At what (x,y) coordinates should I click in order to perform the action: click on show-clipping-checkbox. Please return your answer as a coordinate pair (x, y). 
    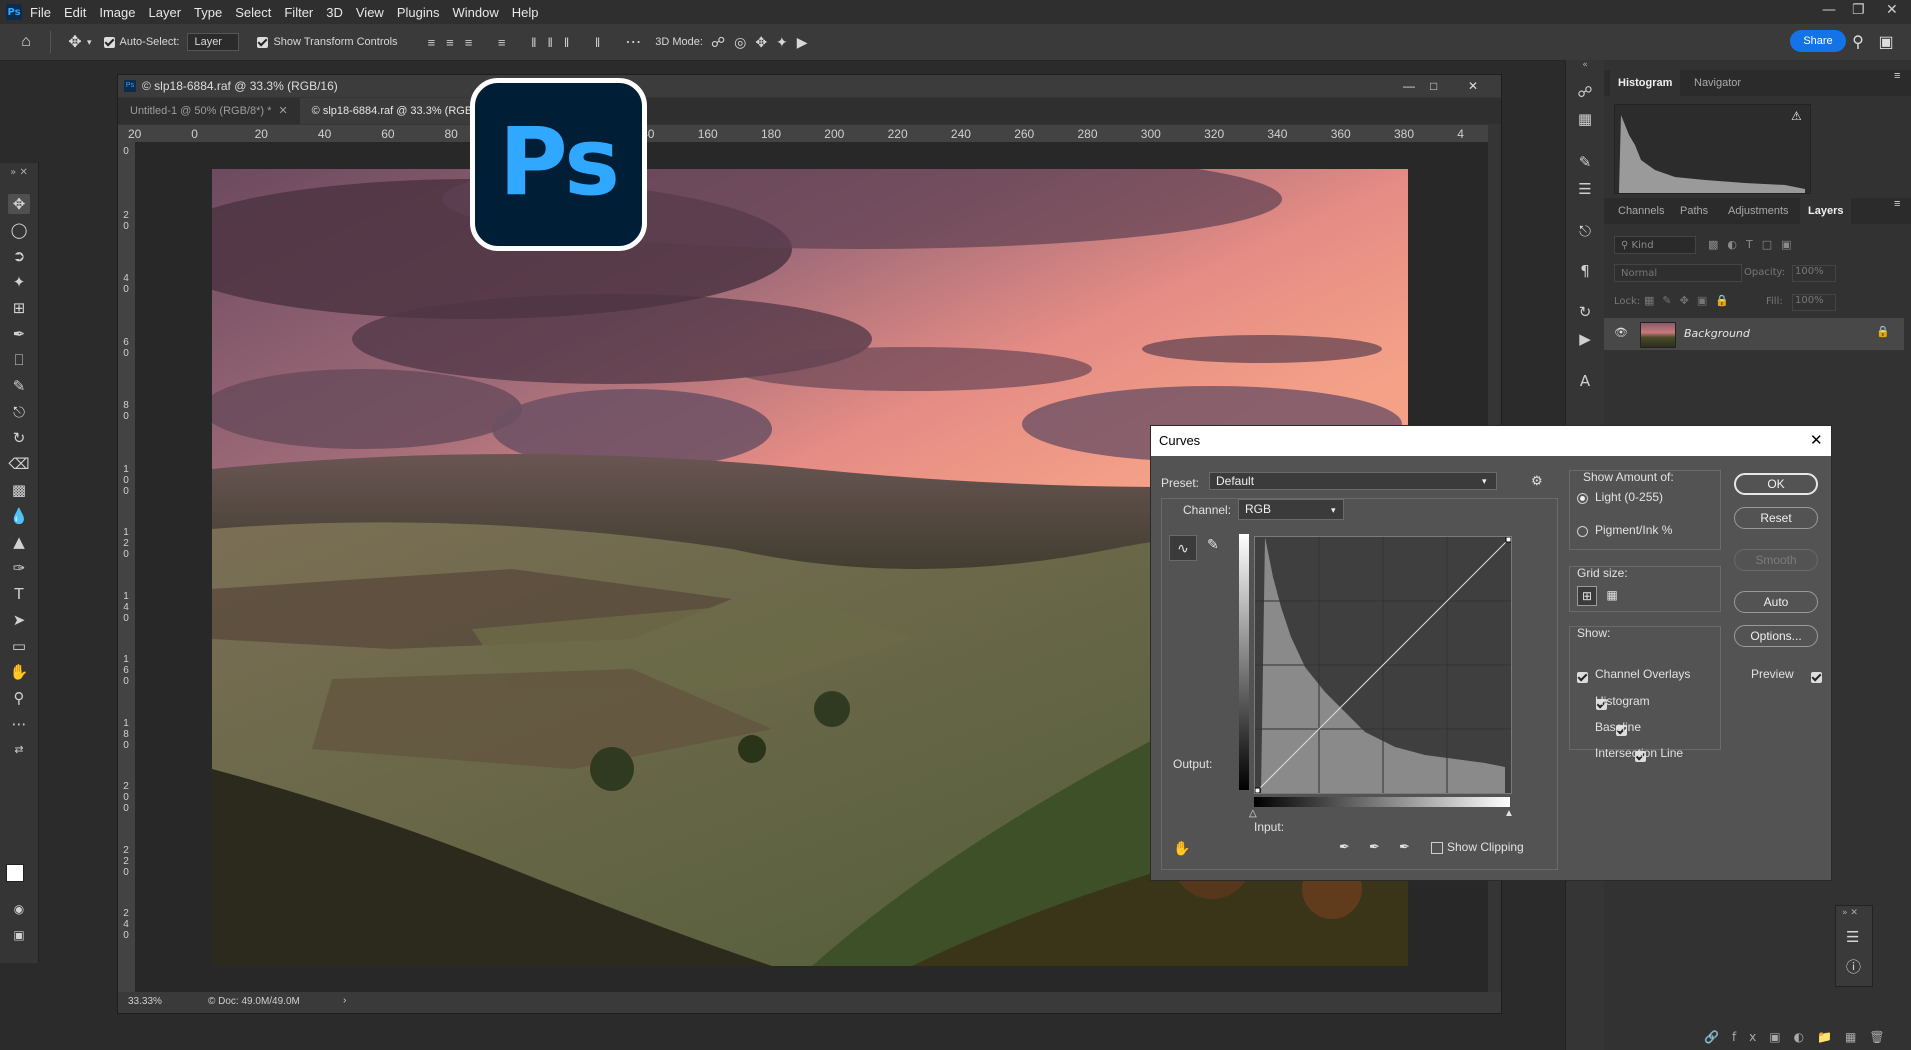
    Looking at the image, I should click on (1437, 848).